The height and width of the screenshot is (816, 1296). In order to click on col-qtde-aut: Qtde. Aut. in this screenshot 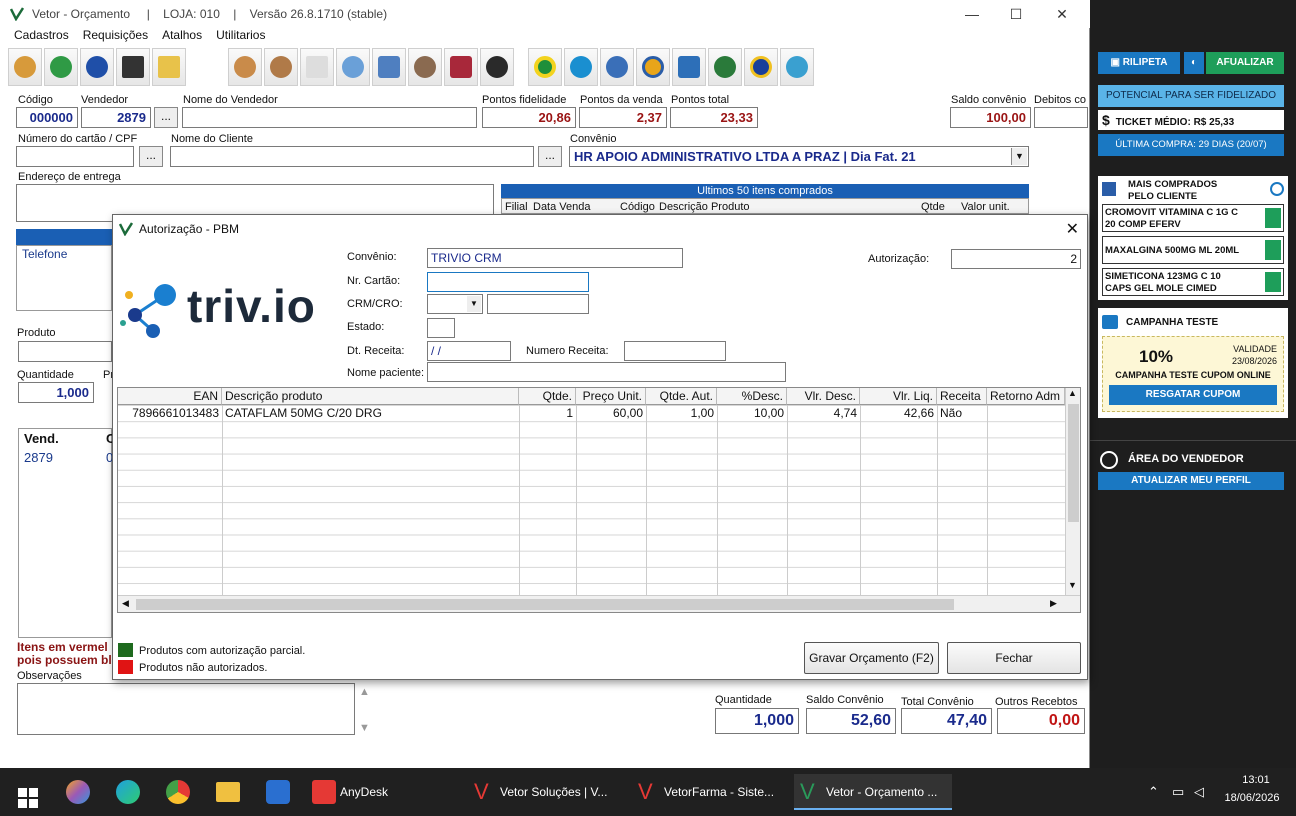, I will do `click(681, 396)`.